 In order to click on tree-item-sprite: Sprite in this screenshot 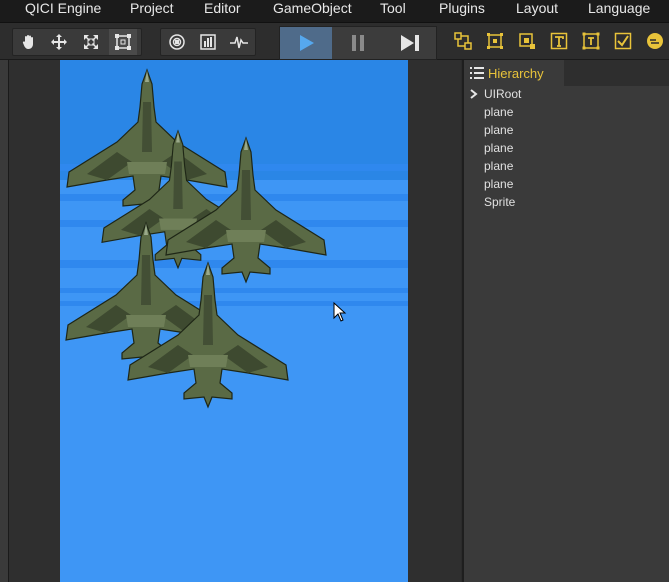, I will do `click(499, 202)`.